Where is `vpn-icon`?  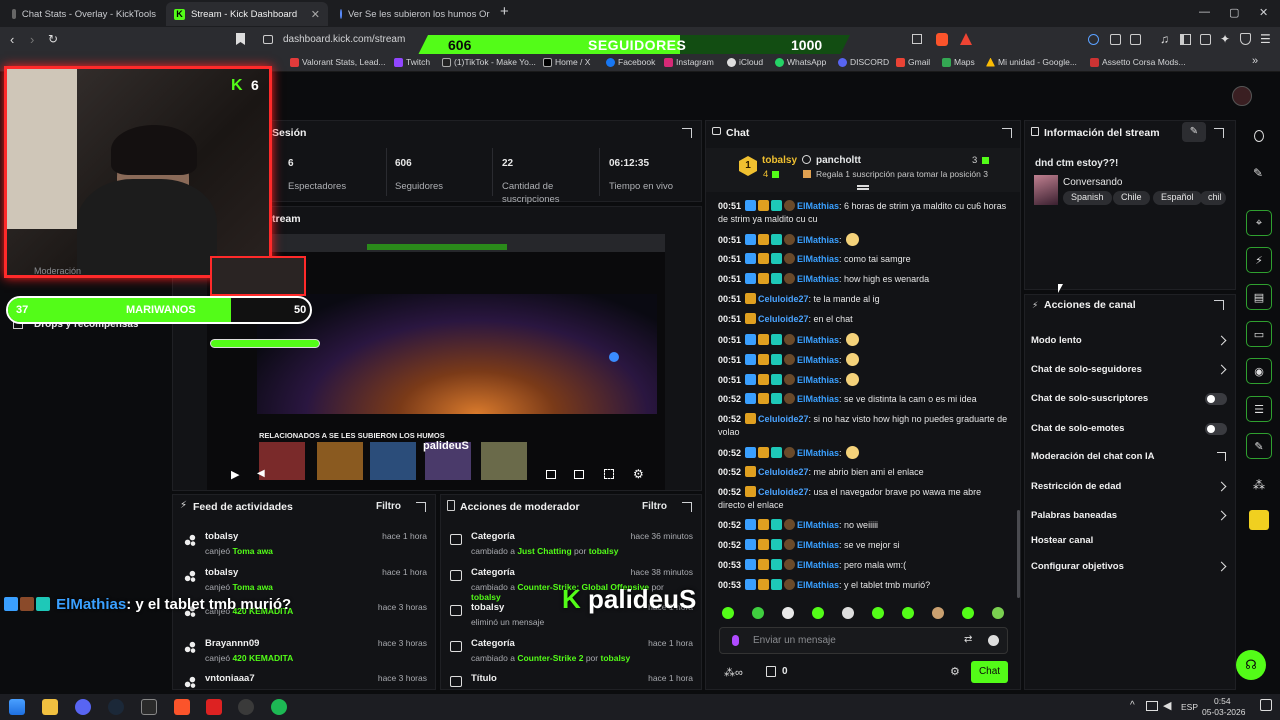
vpn-icon is located at coordinates (1245, 39).